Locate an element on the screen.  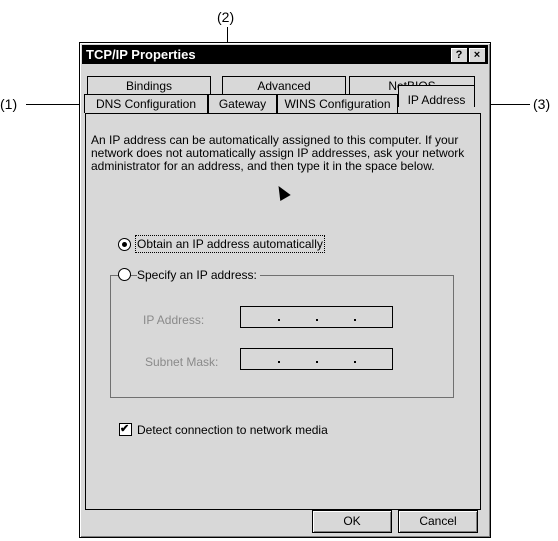
help-button: ? is located at coordinates (459, 55).